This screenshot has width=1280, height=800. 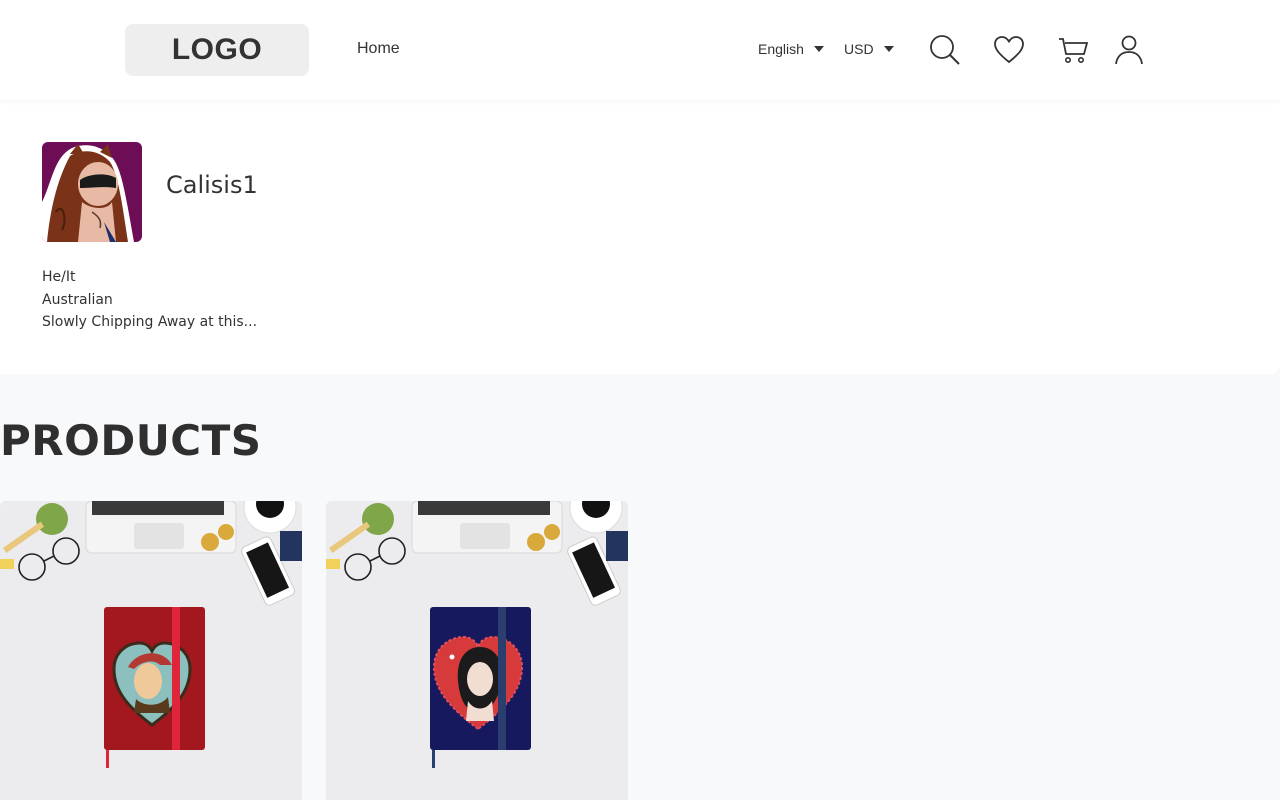 What do you see at coordinates (1129, 50) in the screenshot?
I see `user-icon` at bounding box center [1129, 50].